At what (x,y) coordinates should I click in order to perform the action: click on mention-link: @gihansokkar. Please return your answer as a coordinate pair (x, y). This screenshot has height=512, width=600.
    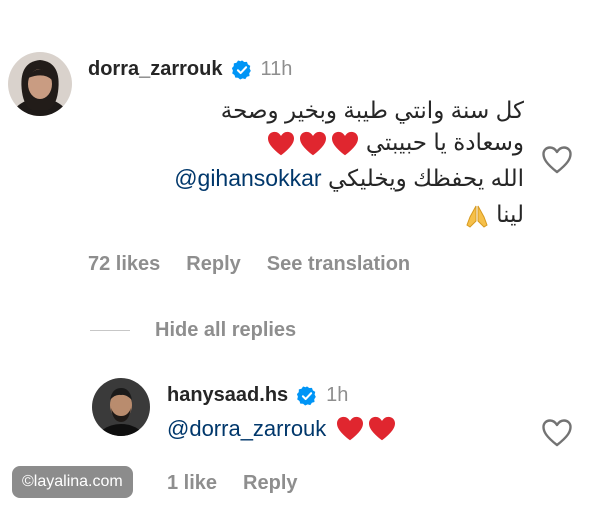
    Looking at the image, I should click on (247, 178).